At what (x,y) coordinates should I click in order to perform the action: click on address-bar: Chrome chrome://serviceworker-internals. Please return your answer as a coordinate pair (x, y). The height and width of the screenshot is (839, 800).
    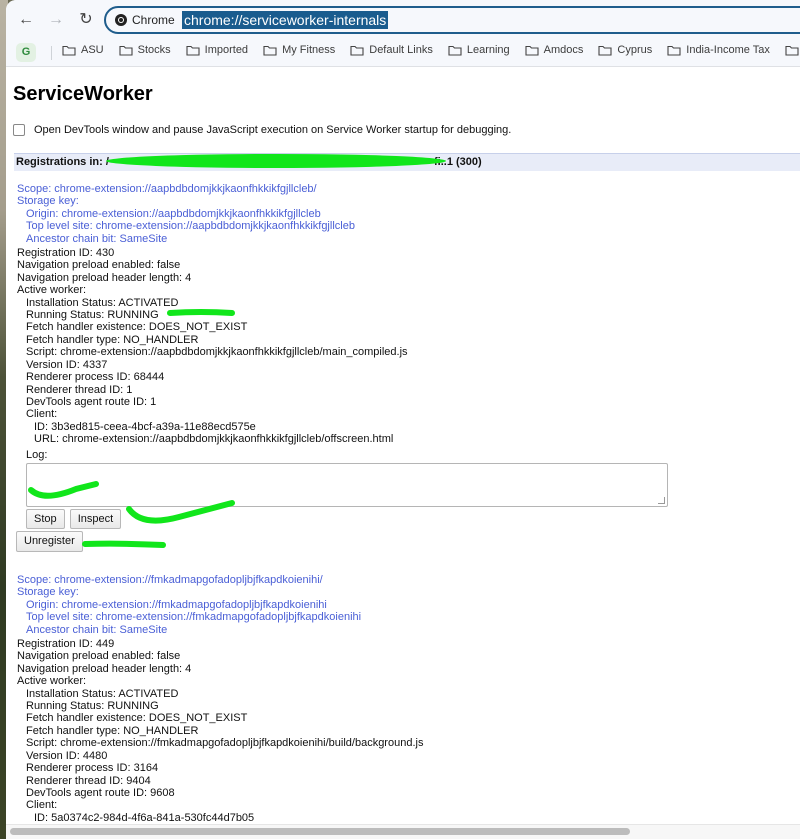
    Looking at the image, I should click on (452, 20).